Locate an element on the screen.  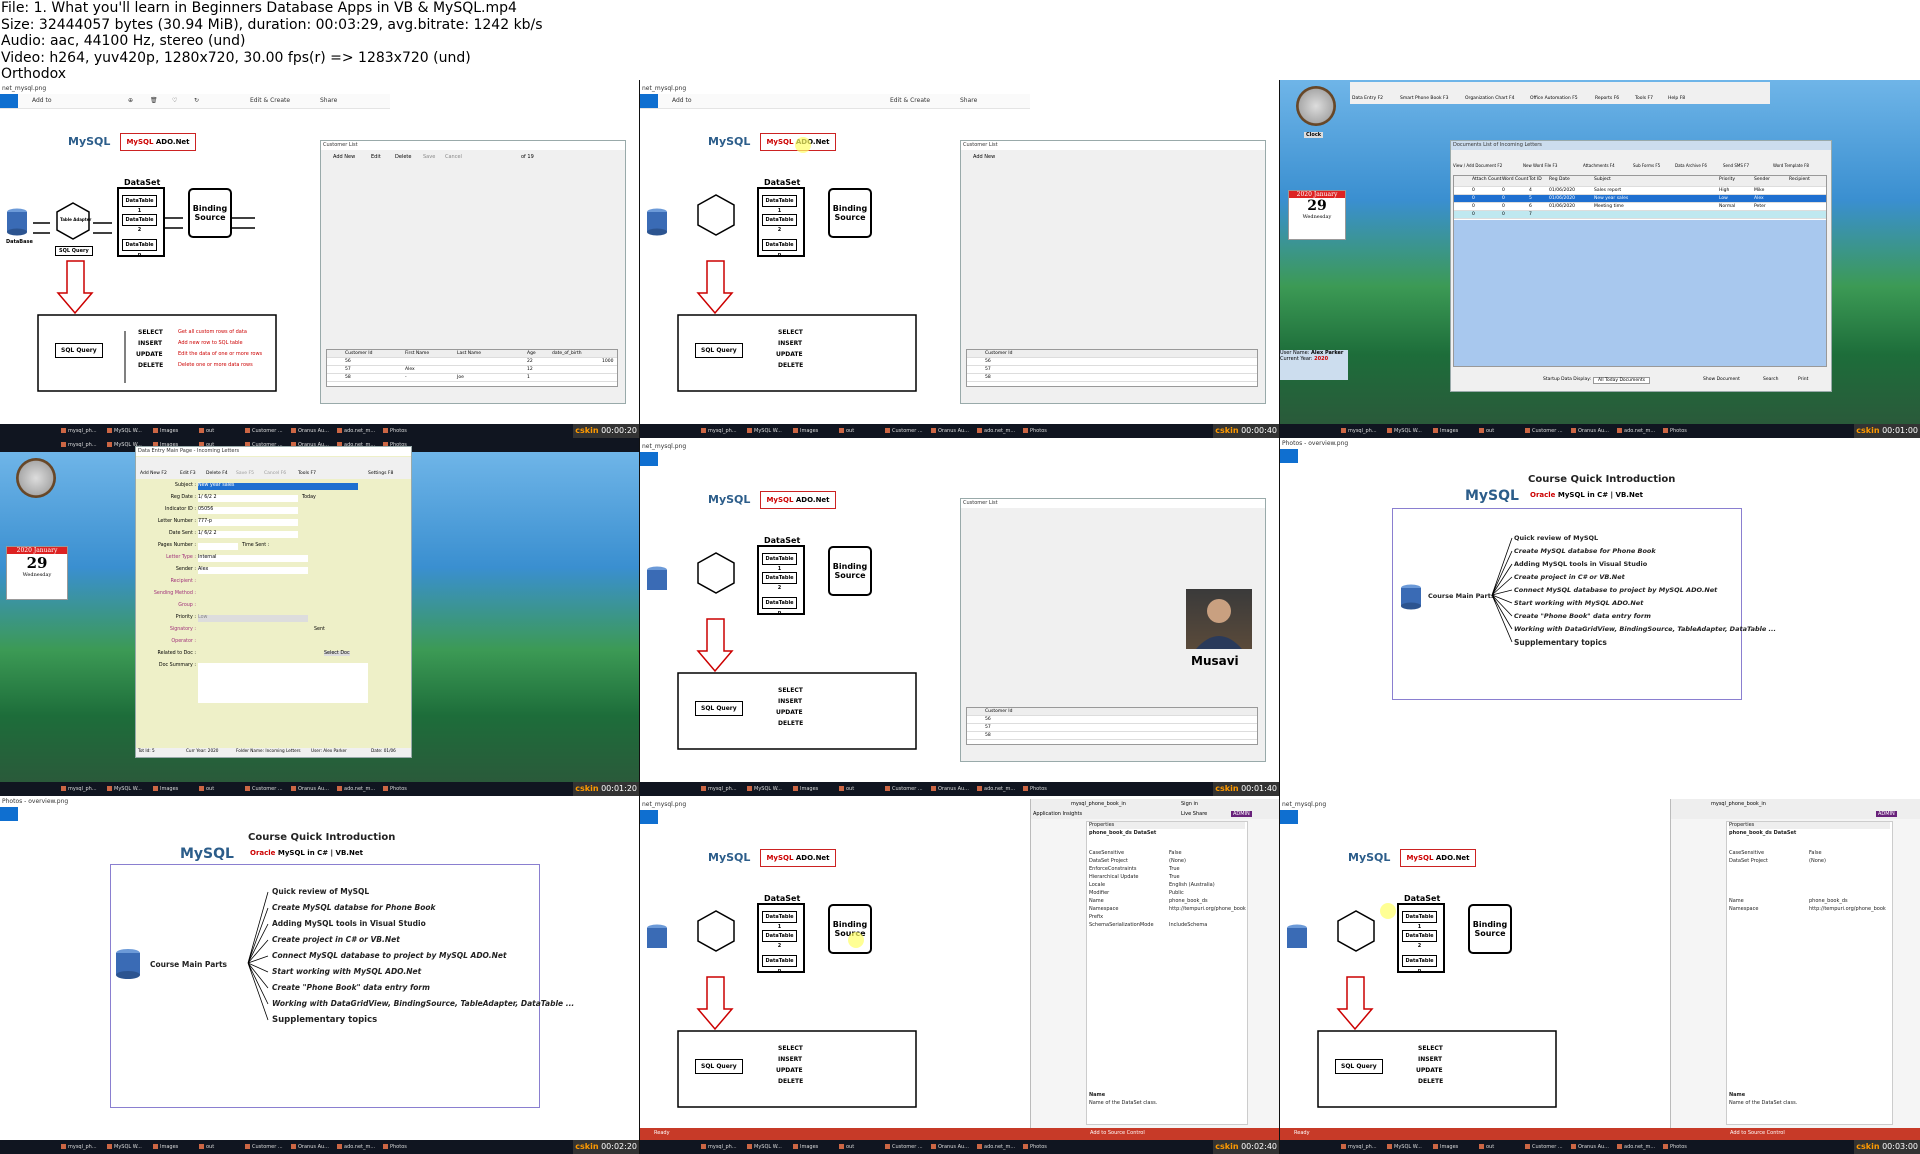
select-doc-button: Select Doc is located at coordinates (337, 653).